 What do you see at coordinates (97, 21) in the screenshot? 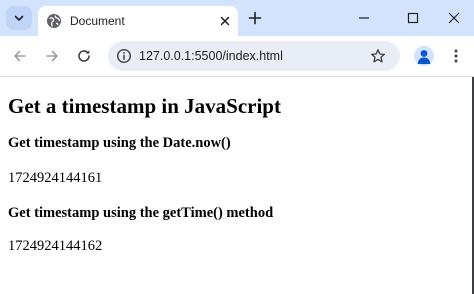
I see `tab-title: Document` at bounding box center [97, 21].